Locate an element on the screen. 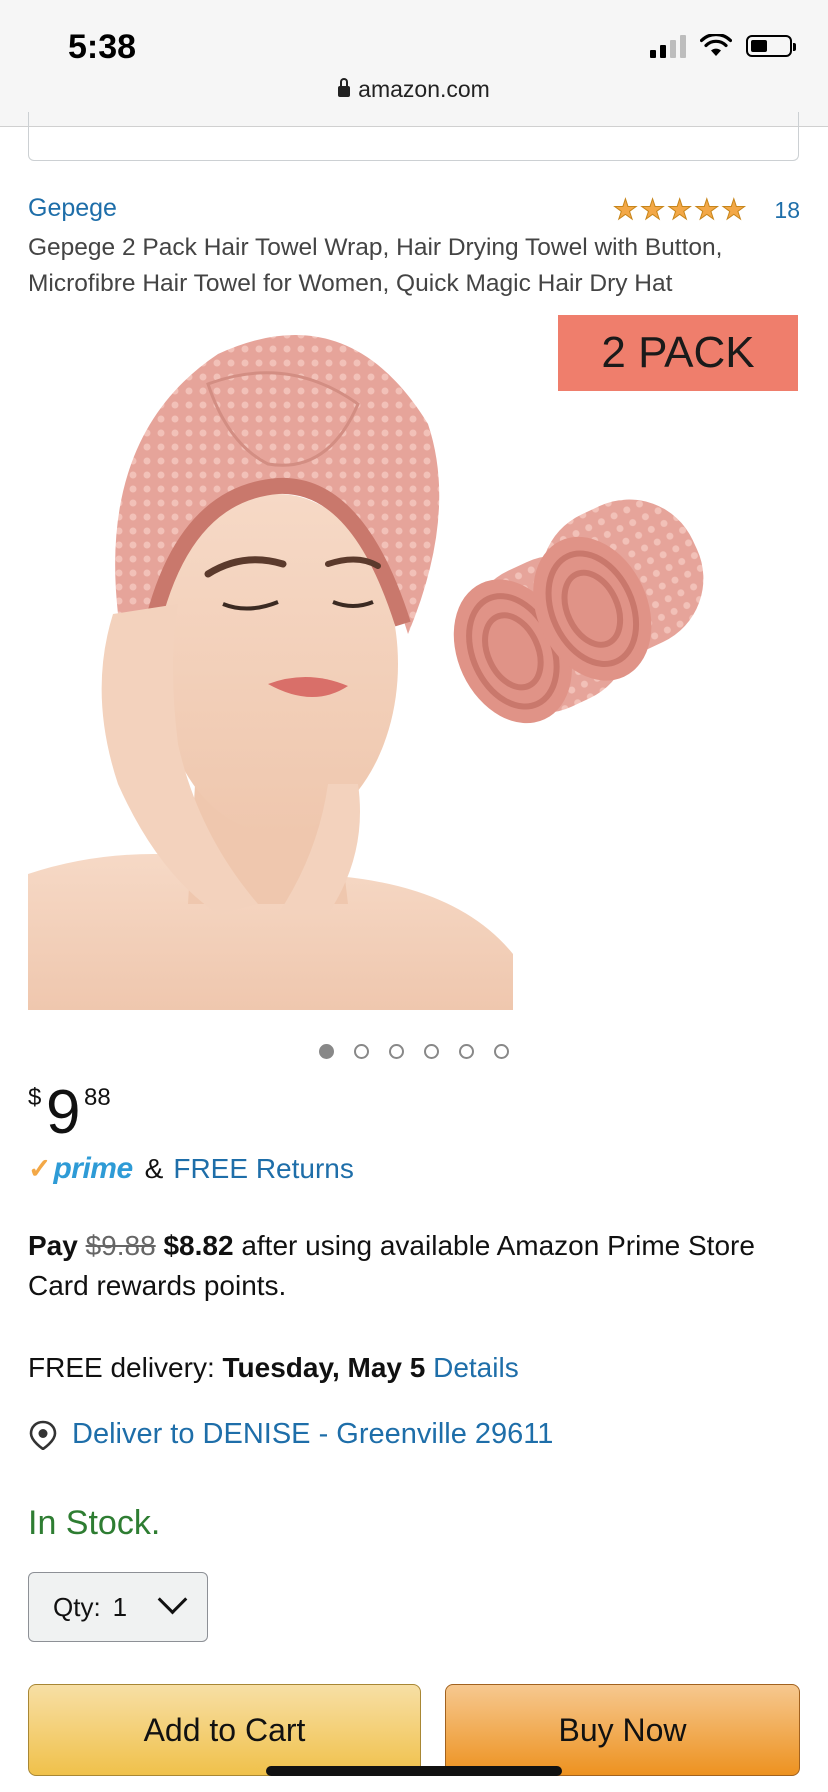 Image resolution: width=828 pixels, height=1792 pixels. status-icons is located at coordinates (723, 46).